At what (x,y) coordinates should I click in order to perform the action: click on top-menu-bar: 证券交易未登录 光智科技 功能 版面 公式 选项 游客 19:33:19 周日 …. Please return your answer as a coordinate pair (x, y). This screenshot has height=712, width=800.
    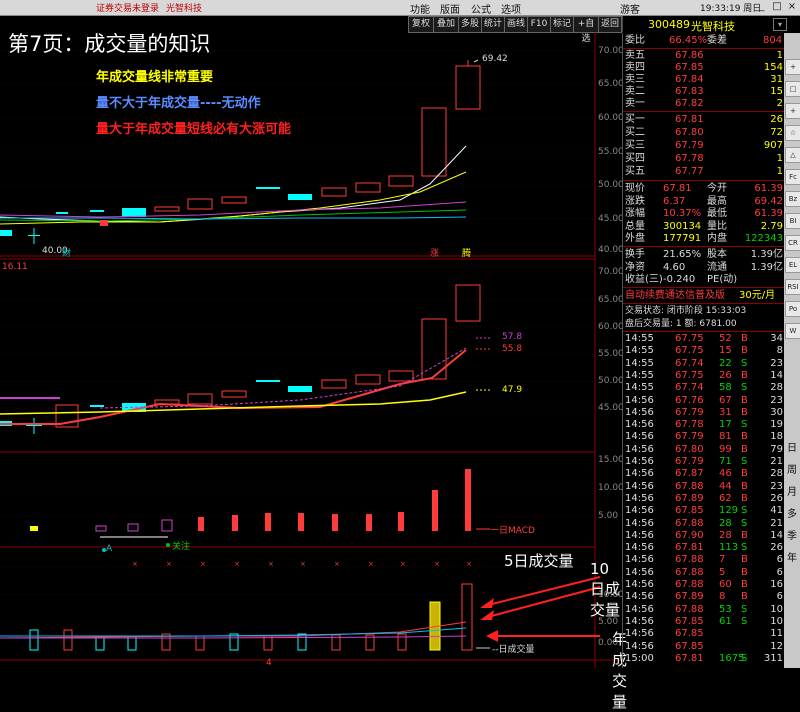
    Looking at the image, I should click on (400, 8).